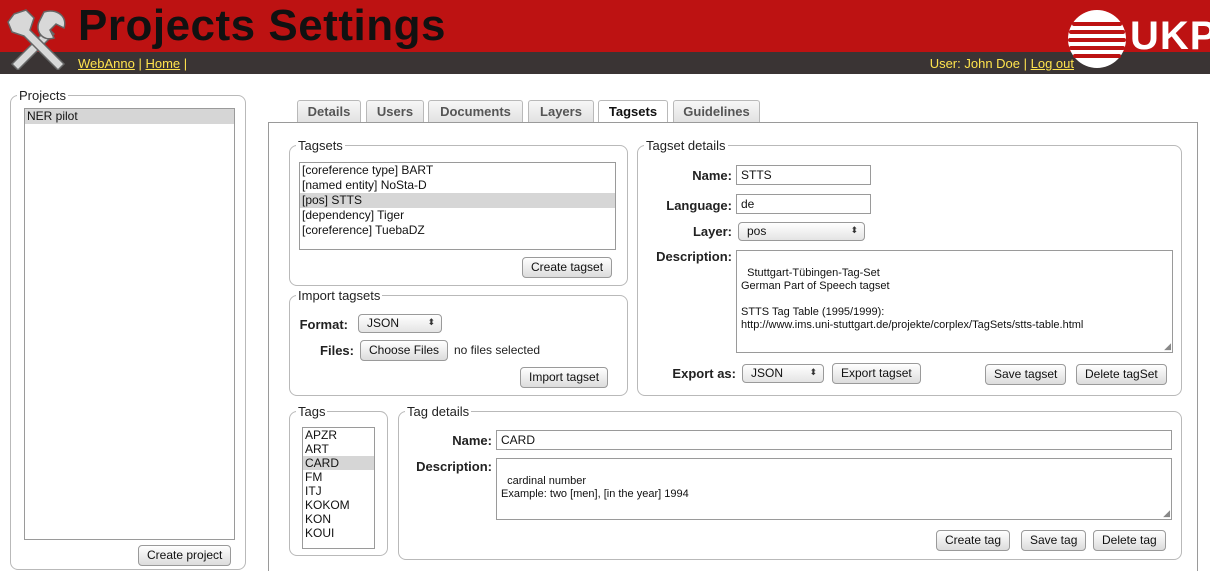  I want to click on tag-item: ITJ, so click(338, 491).